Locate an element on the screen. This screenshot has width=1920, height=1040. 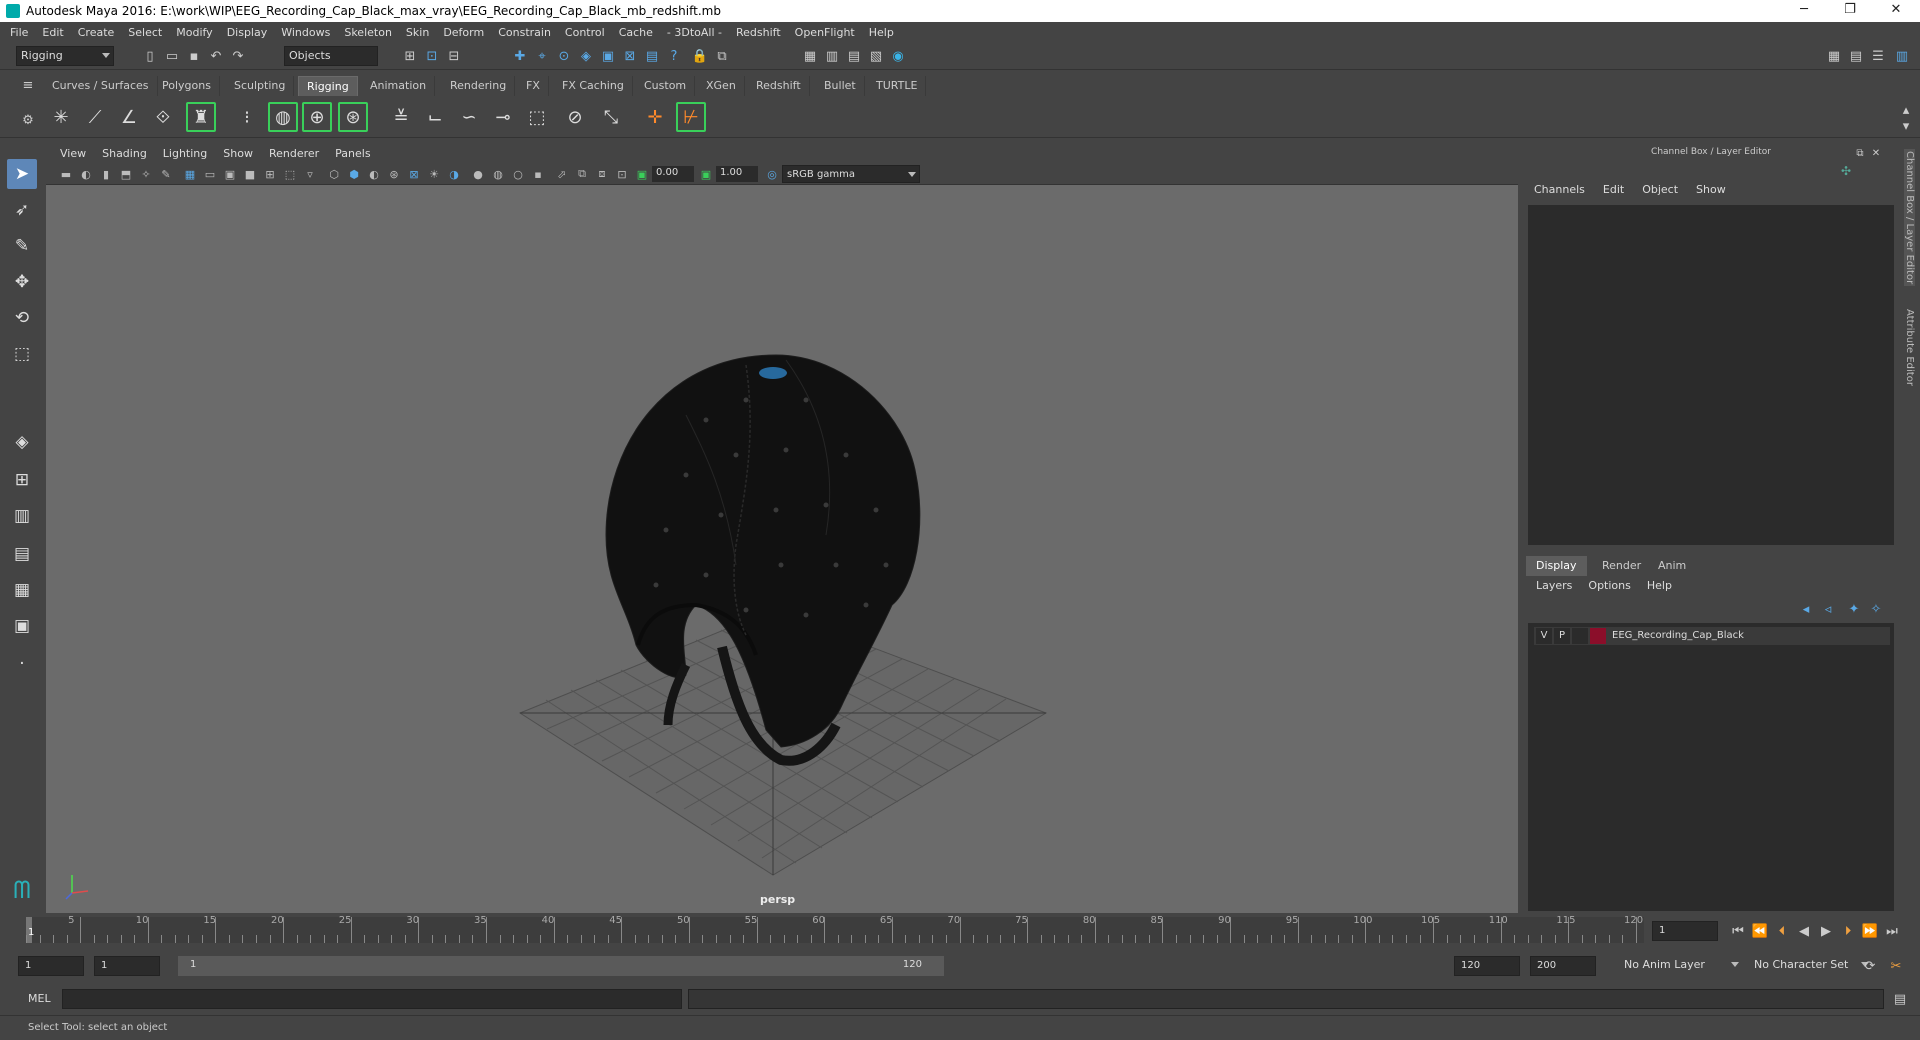
ipr-render-icon: ▥ is located at coordinates (832, 56).